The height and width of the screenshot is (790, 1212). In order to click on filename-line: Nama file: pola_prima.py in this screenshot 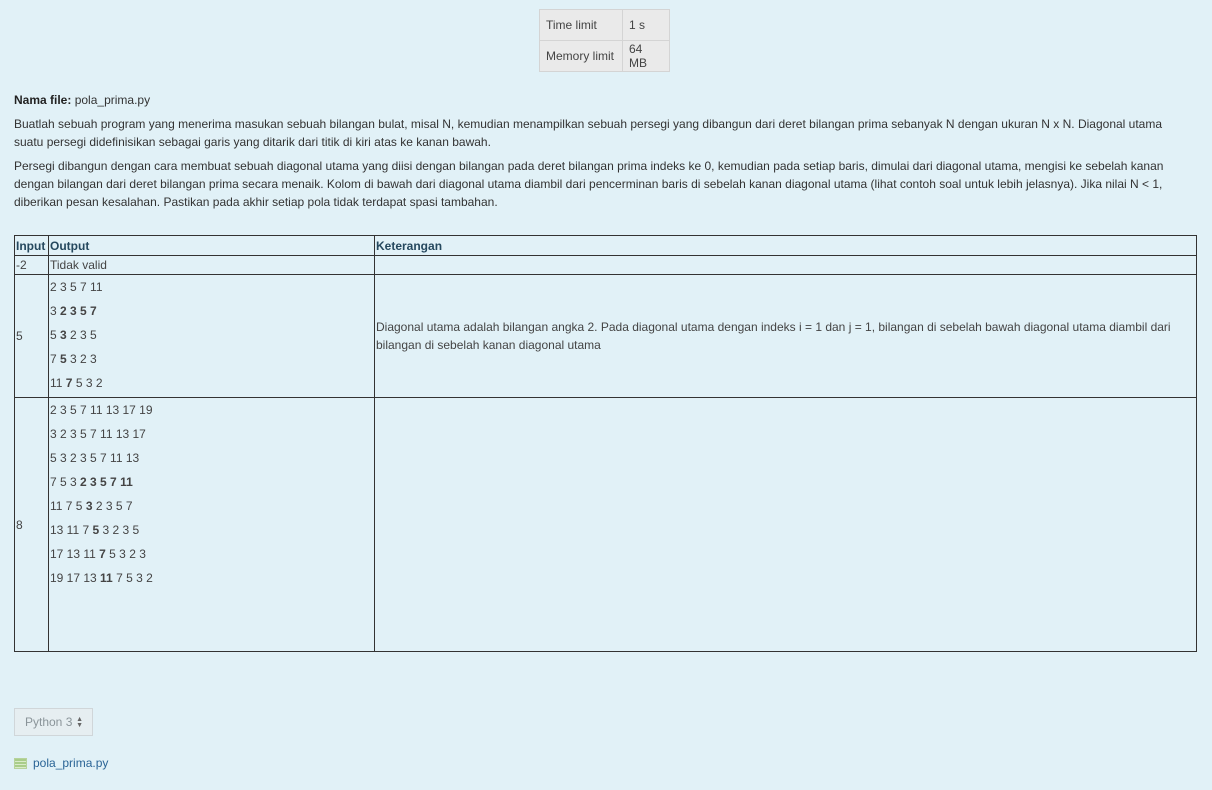, I will do `click(604, 100)`.